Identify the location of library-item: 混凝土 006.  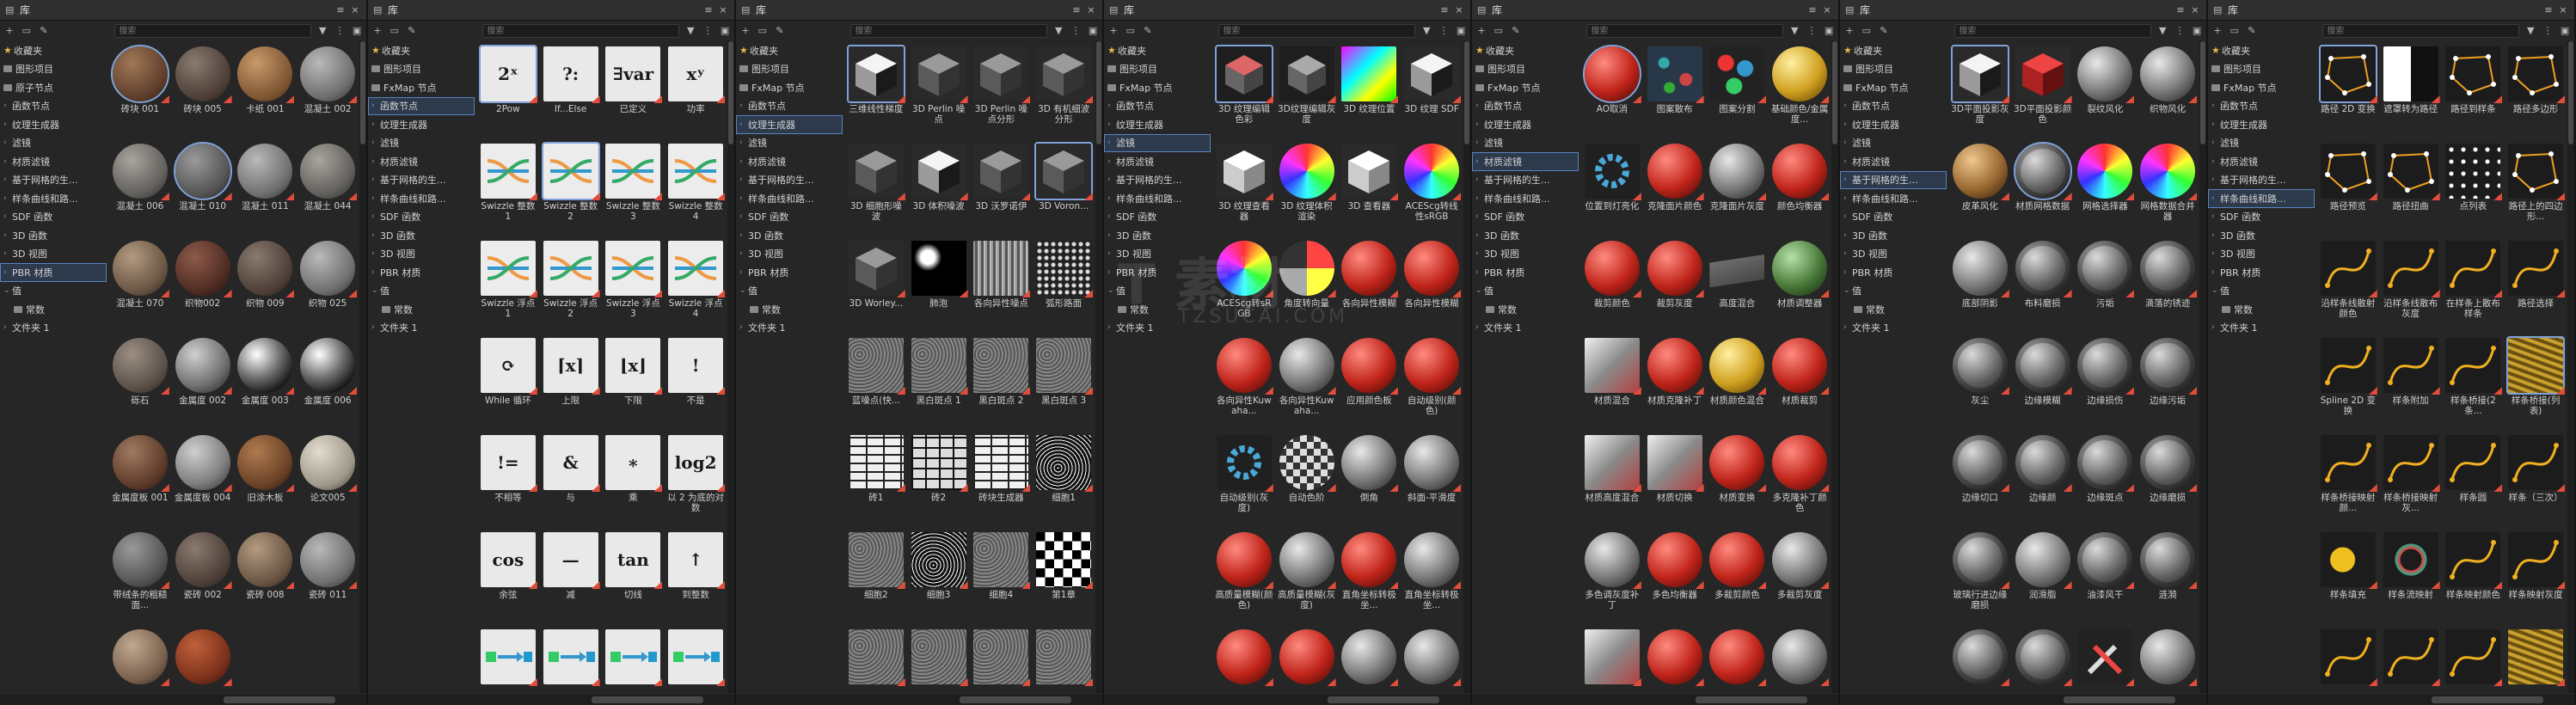
(140, 187).